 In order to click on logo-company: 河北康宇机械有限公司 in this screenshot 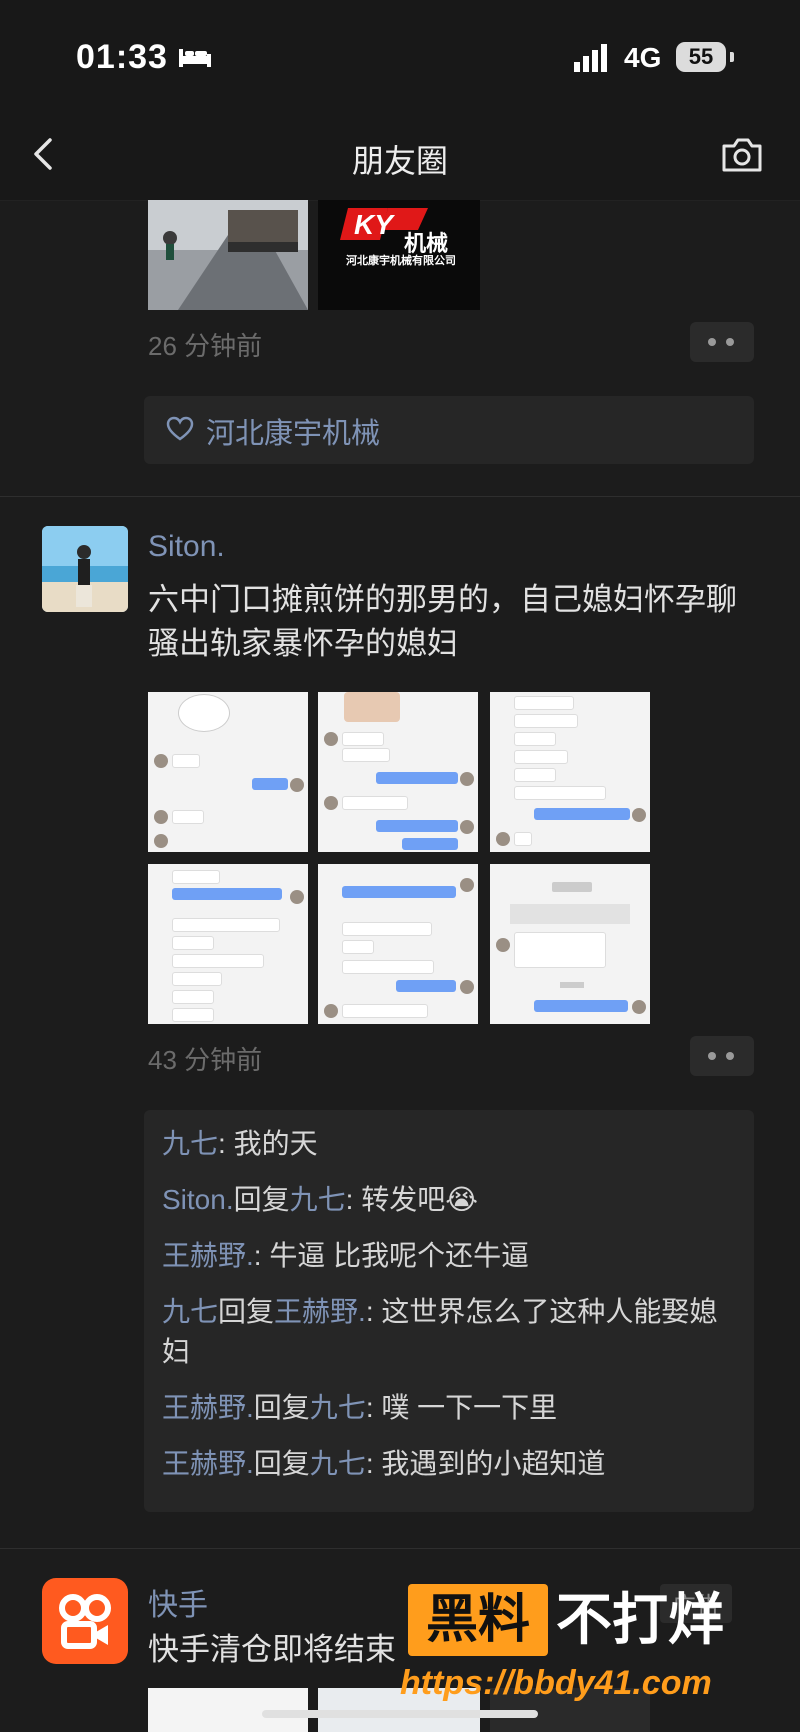, I will do `click(401, 261)`.